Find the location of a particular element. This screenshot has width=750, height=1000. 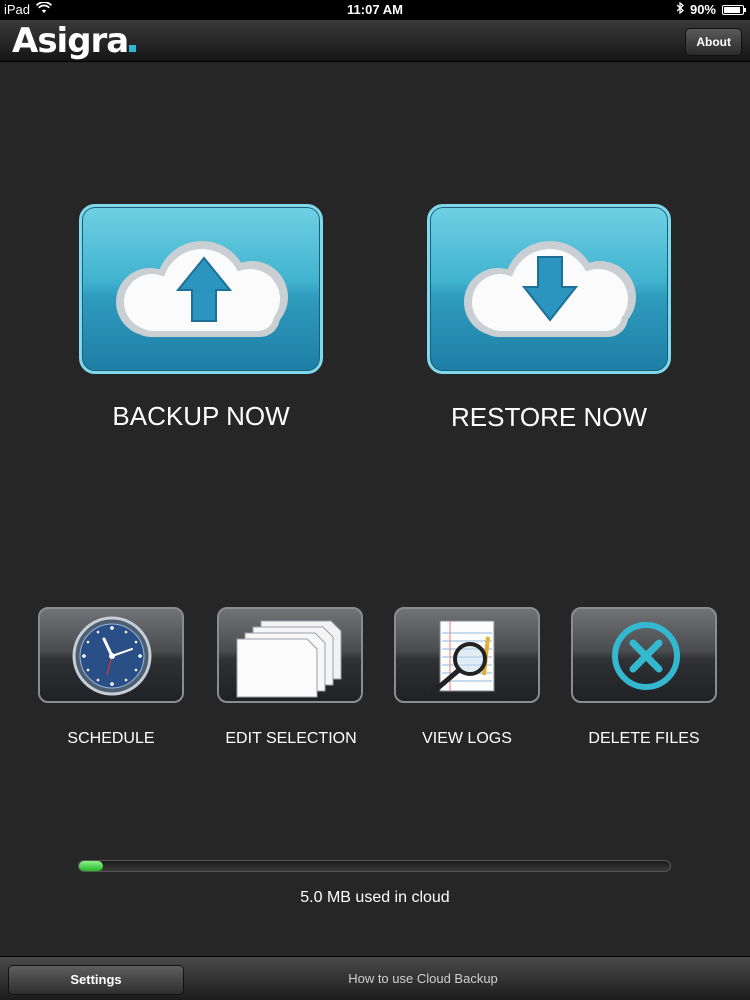

delete-files-button is located at coordinates (644, 655).